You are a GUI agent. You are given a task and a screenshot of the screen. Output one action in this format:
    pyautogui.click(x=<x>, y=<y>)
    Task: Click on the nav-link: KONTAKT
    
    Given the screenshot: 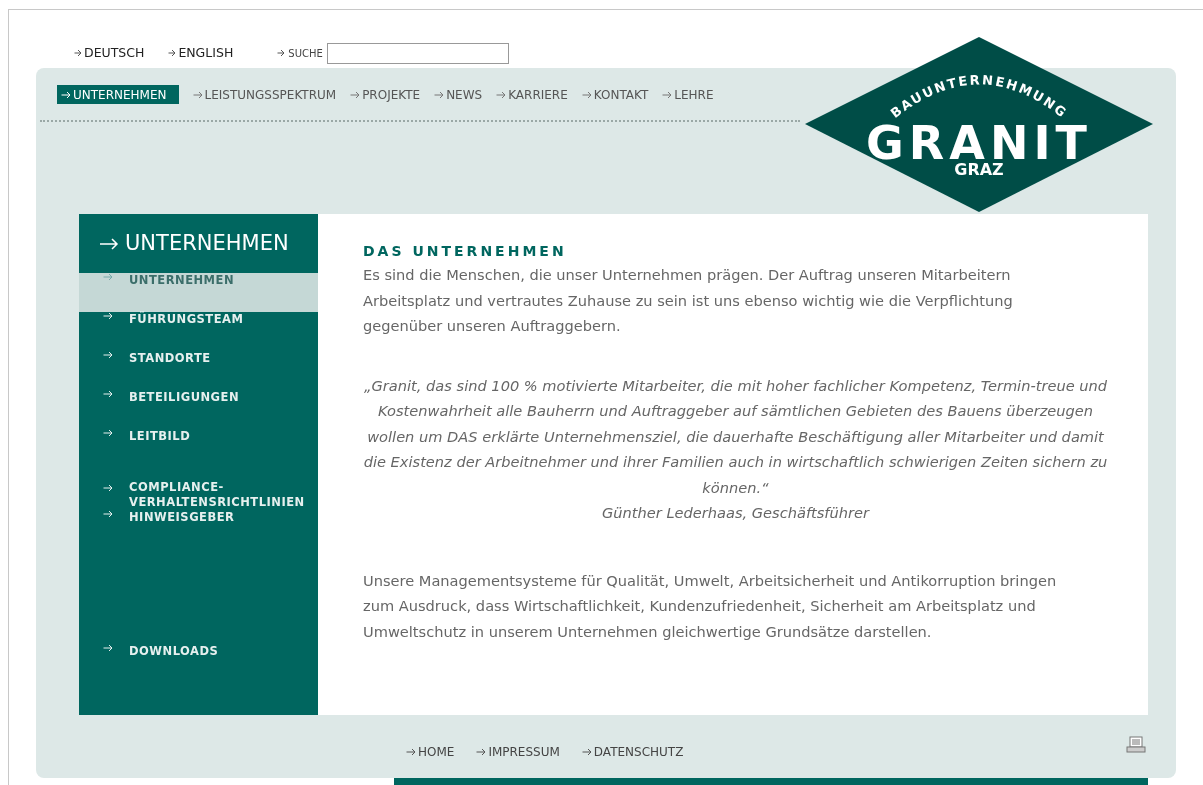 What is the action you would take?
    pyautogui.click(x=615, y=94)
    